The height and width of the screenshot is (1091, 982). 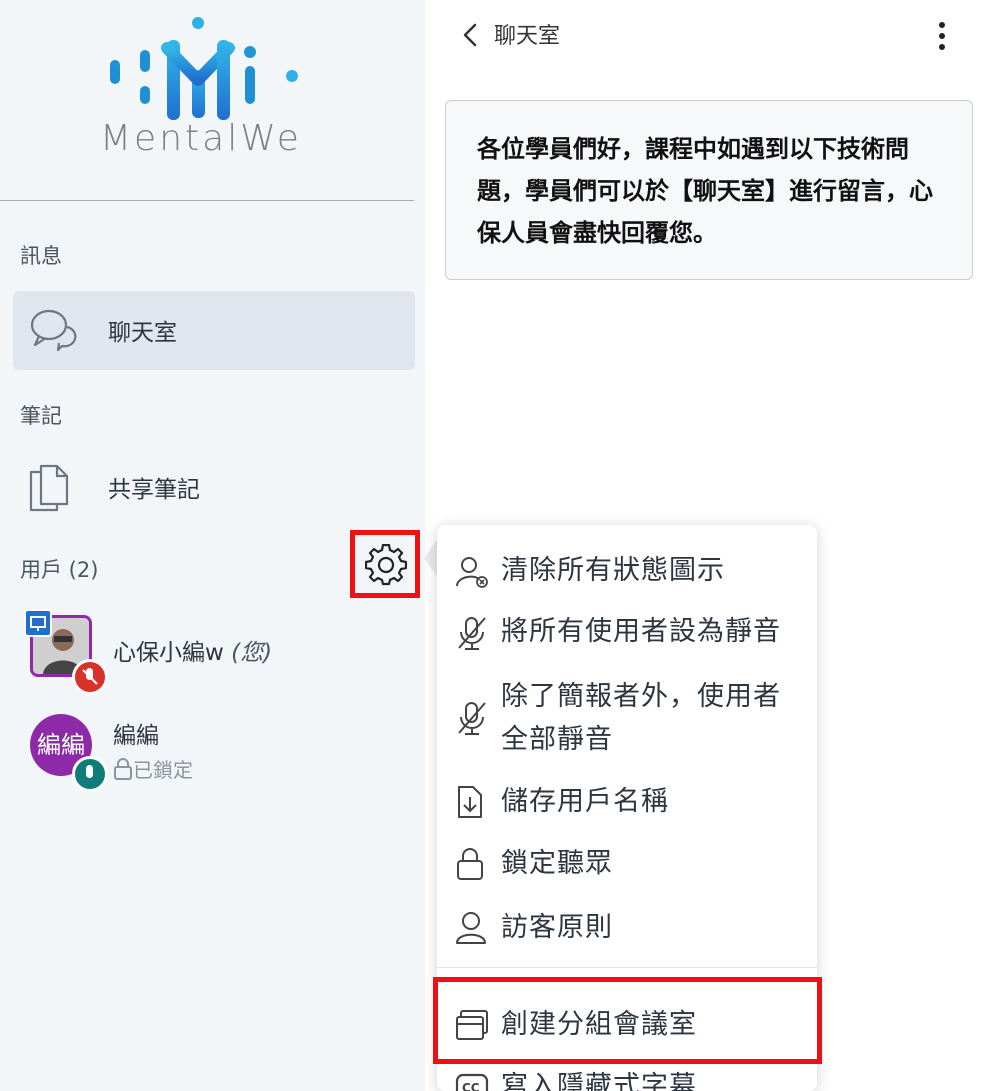 I want to click on user-name: 心保小編w (您), so click(x=193, y=653).